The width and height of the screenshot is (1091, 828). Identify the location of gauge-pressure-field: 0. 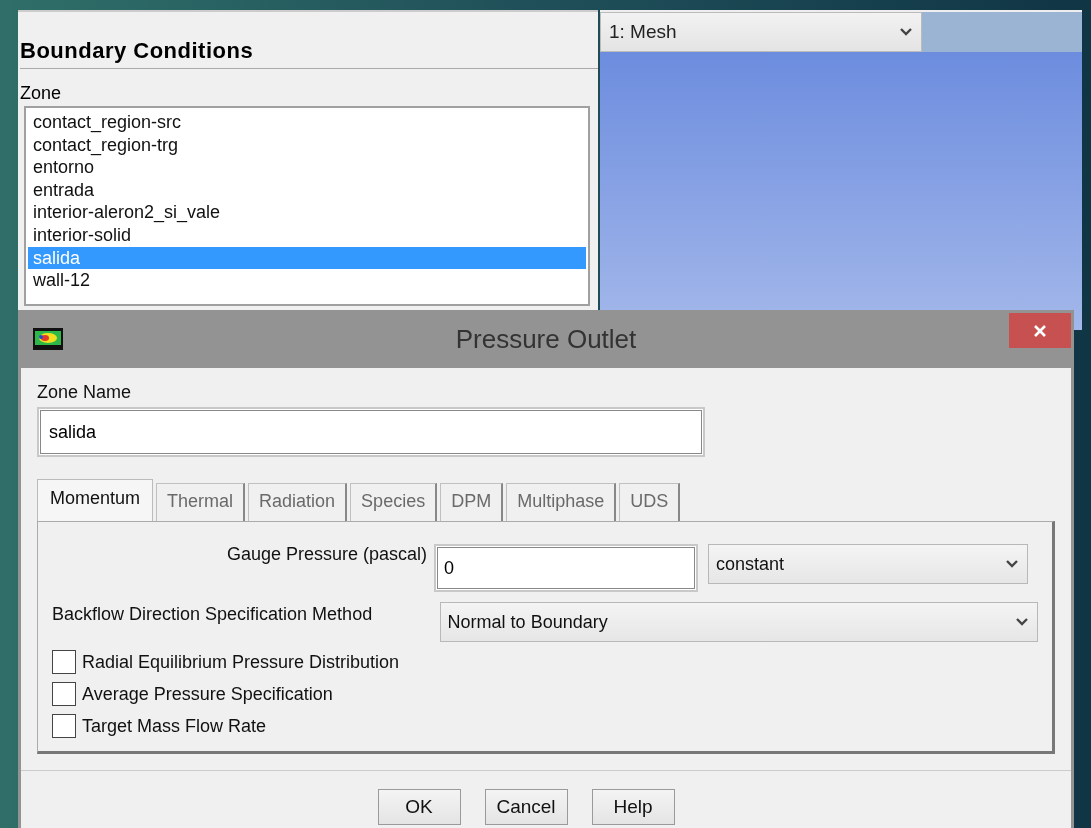
(566, 568).